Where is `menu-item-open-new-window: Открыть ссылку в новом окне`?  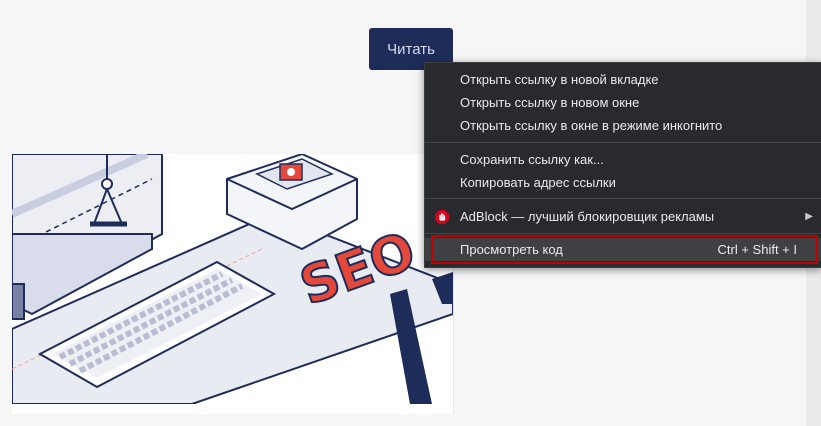 menu-item-open-new-window: Открыть ссылку в новом окне is located at coordinates (623, 102).